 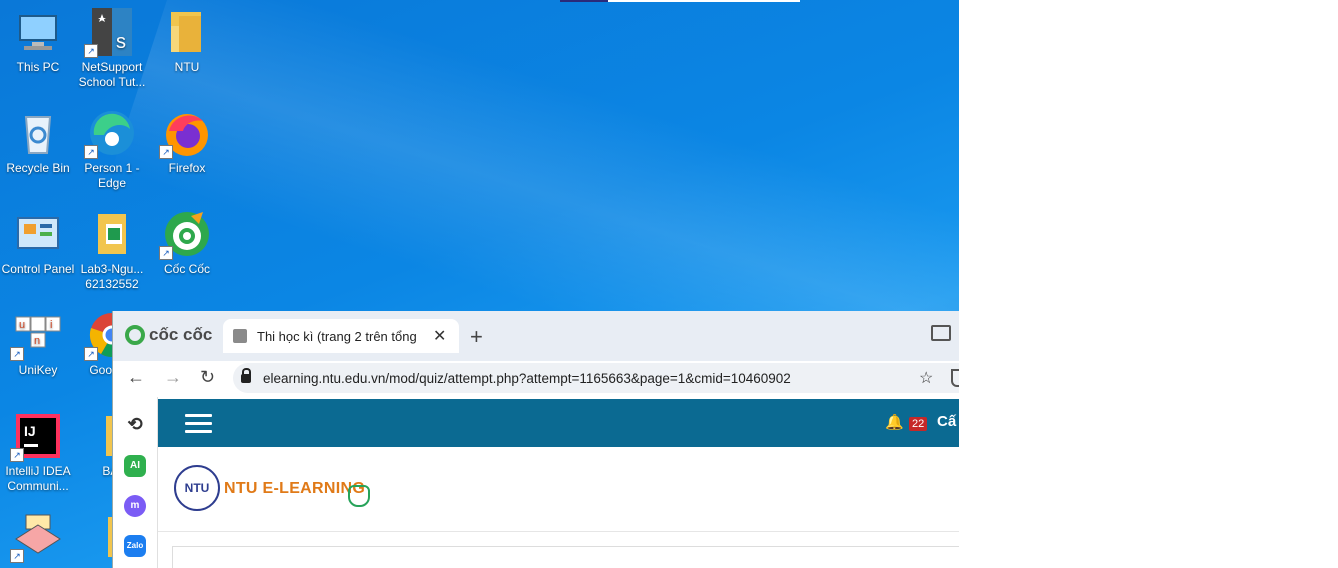 What do you see at coordinates (187, 32) in the screenshot?
I see `folder-icon` at bounding box center [187, 32].